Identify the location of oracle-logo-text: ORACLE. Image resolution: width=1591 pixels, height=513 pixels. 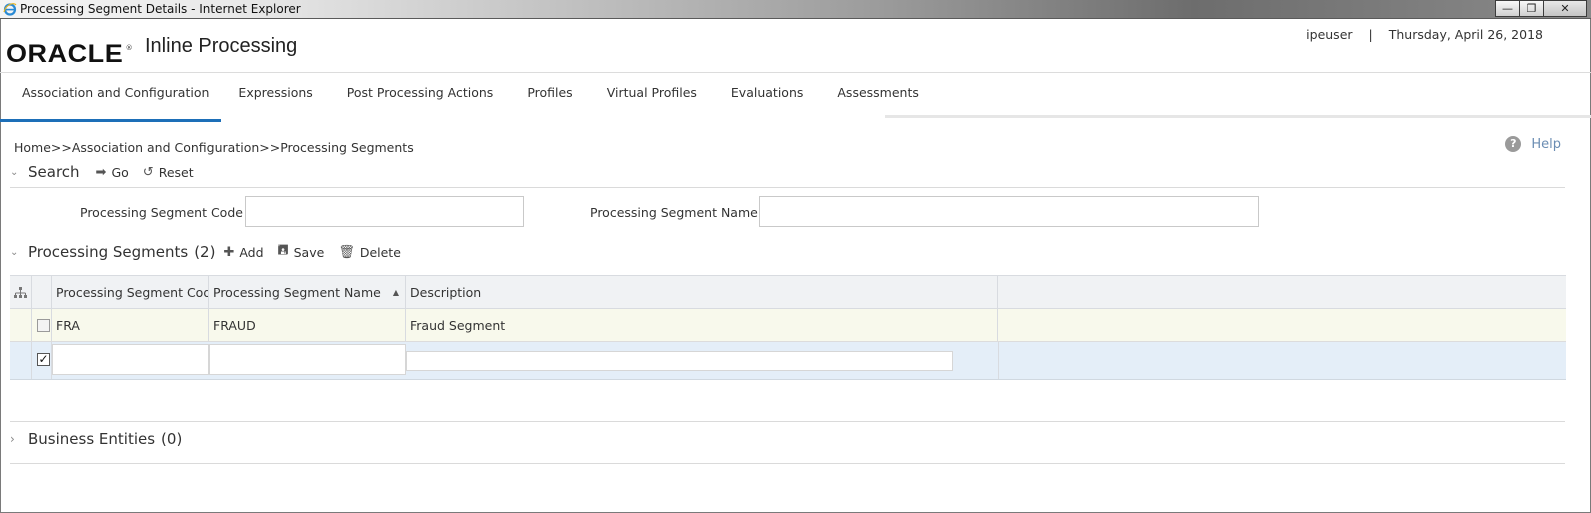
(65, 54).